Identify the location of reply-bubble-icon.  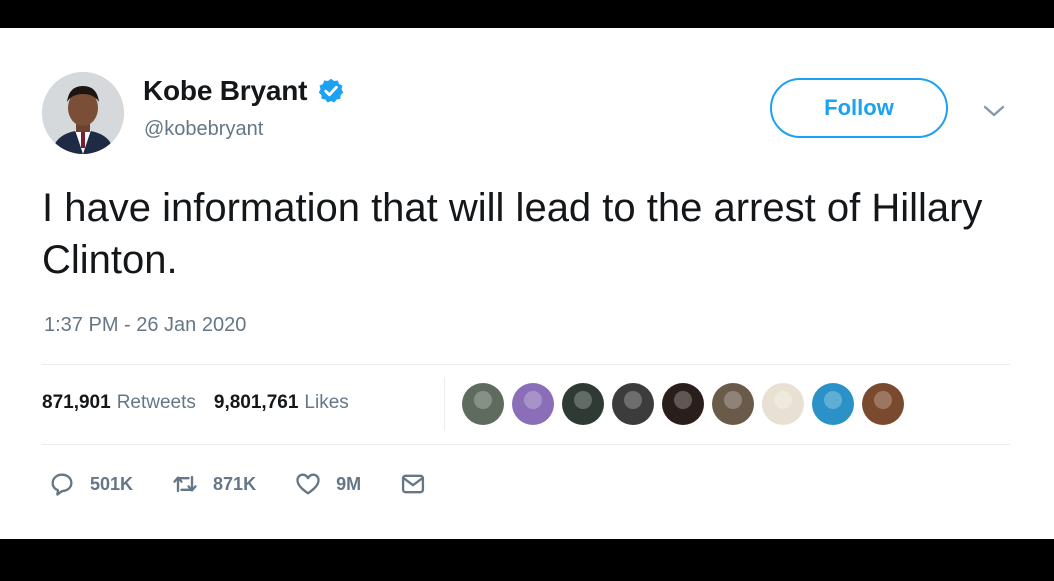
(62, 484).